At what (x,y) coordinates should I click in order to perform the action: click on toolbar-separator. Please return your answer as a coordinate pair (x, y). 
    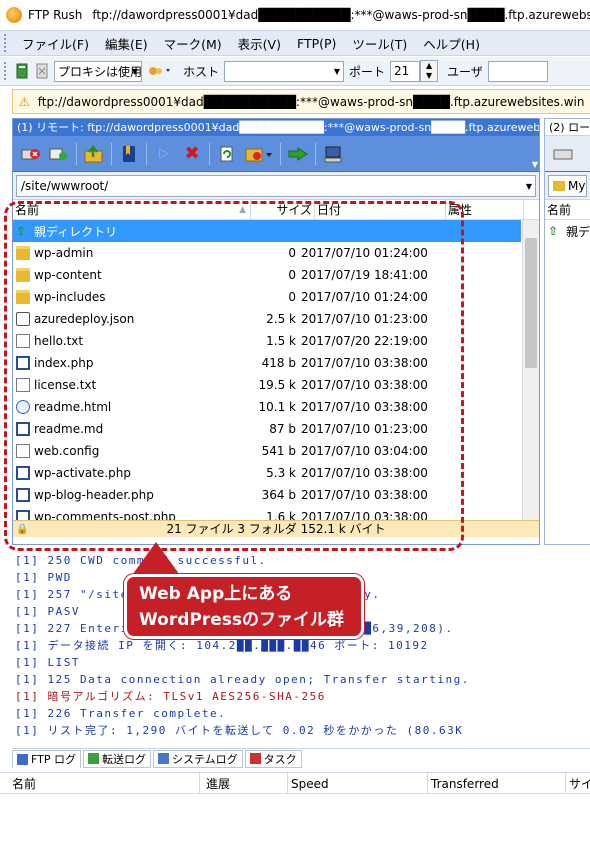
    Looking at the image, I should click on (111, 153).